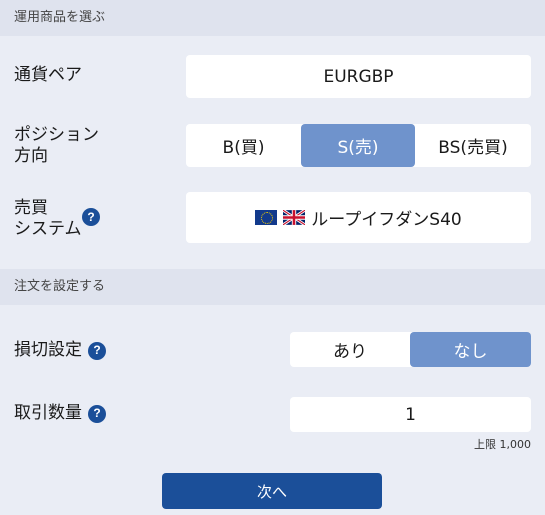  What do you see at coordinates (97, 413) in the screenshot?
I see `quantity-help-icon: ?` at bounding box center [97, 413].